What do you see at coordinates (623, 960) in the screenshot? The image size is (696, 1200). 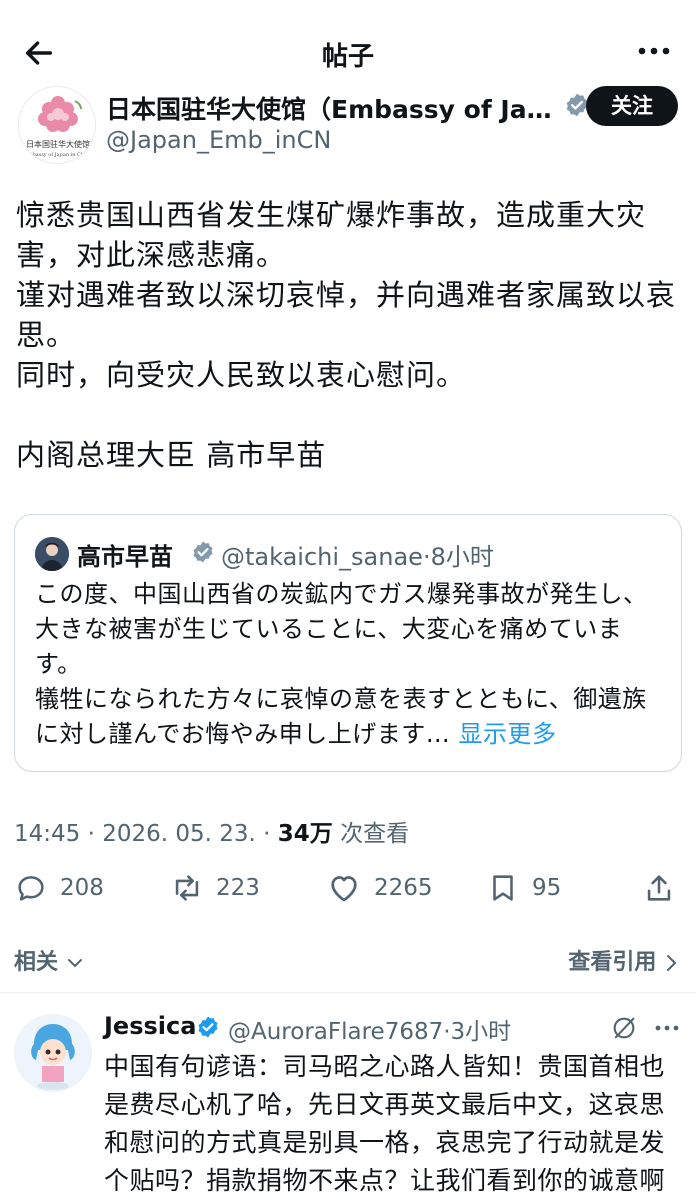 I see `view-quotes-link: 查看引用` at bounding box center [623, 960].